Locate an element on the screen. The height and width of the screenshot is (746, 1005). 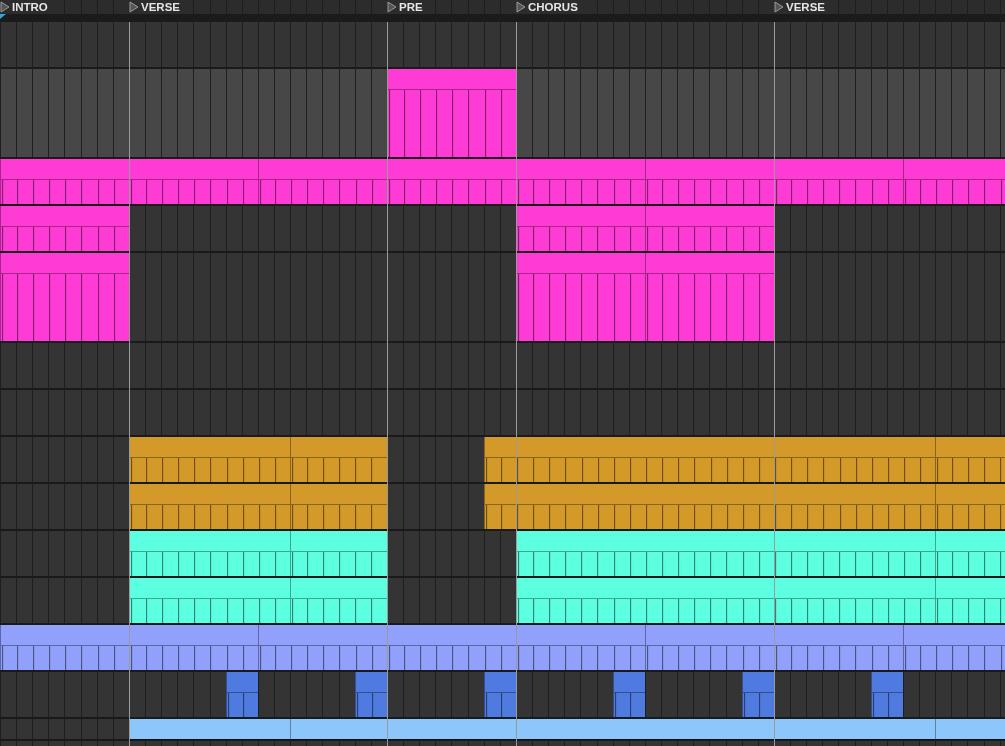
locator-marker: PRE is located at coordinates (406, 7).